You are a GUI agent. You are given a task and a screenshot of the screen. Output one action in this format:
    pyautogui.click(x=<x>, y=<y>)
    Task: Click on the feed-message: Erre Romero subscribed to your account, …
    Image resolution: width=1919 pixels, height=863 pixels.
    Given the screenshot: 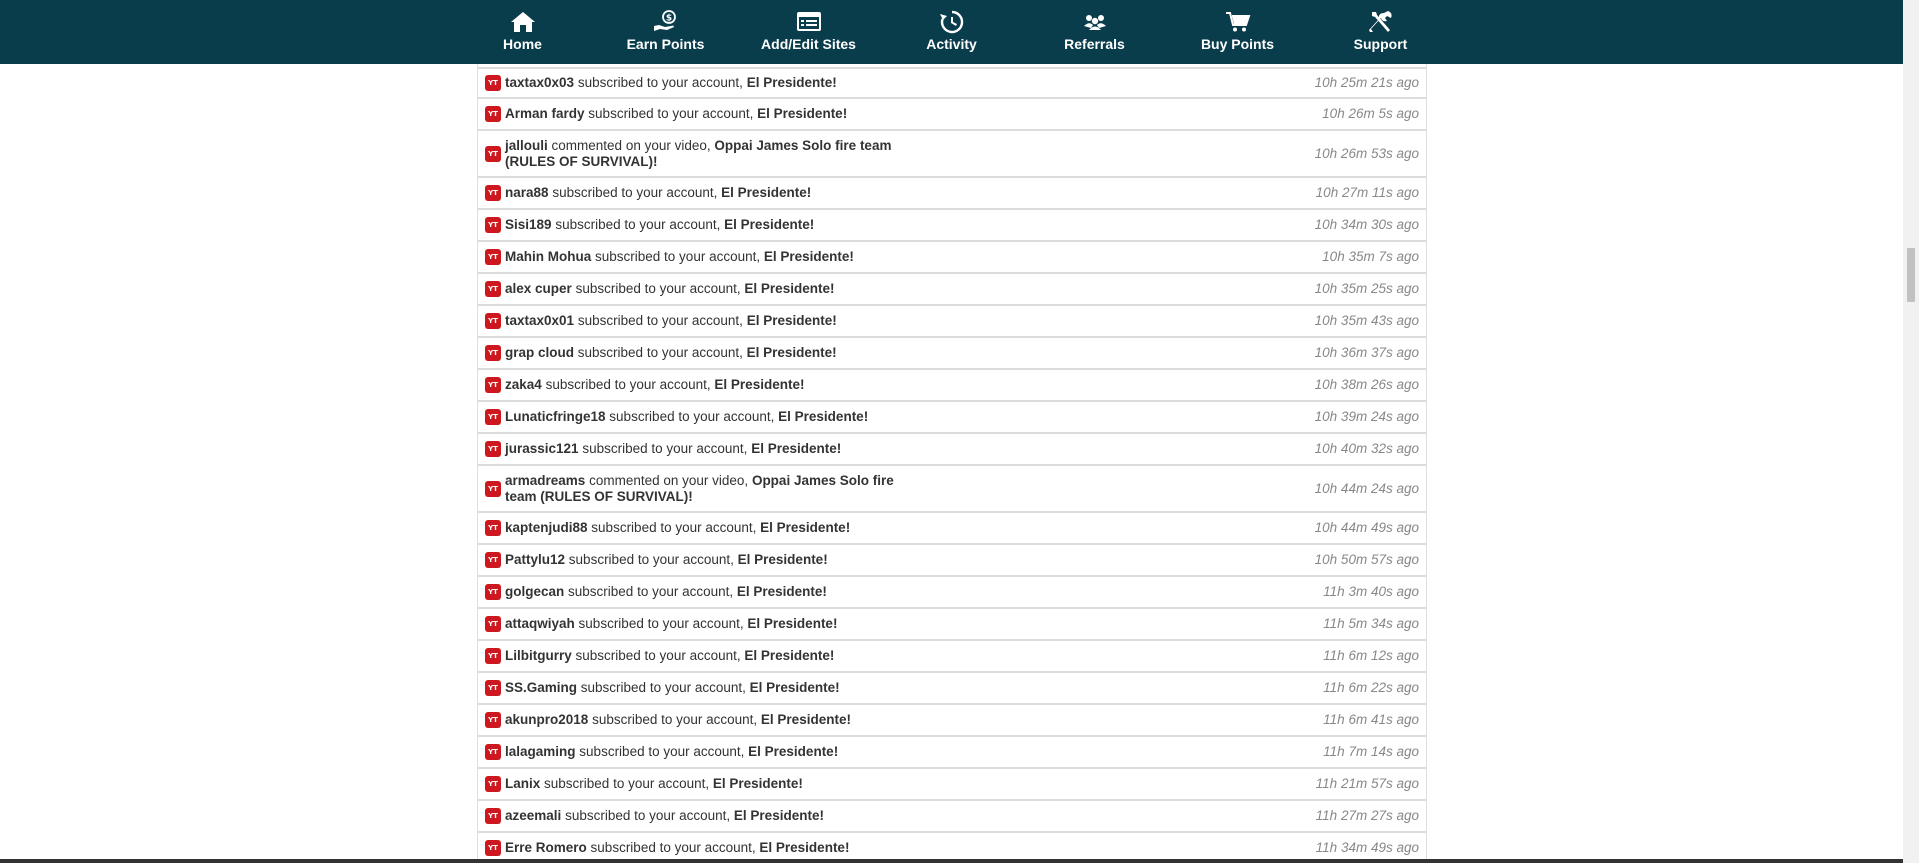 What is the action you would take?
    pyautogui.click(x=677, y=848)
    